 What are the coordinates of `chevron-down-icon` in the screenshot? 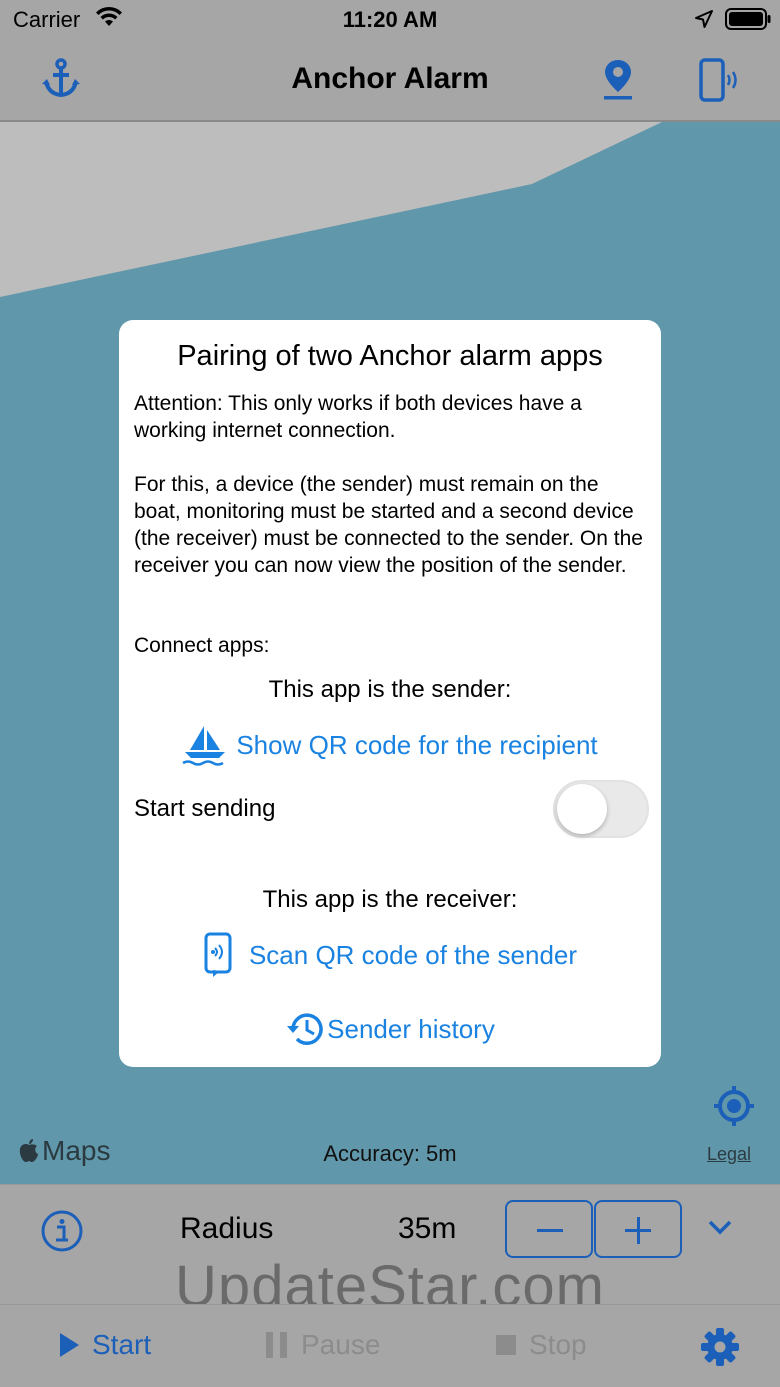 It's located at (720, 1227).